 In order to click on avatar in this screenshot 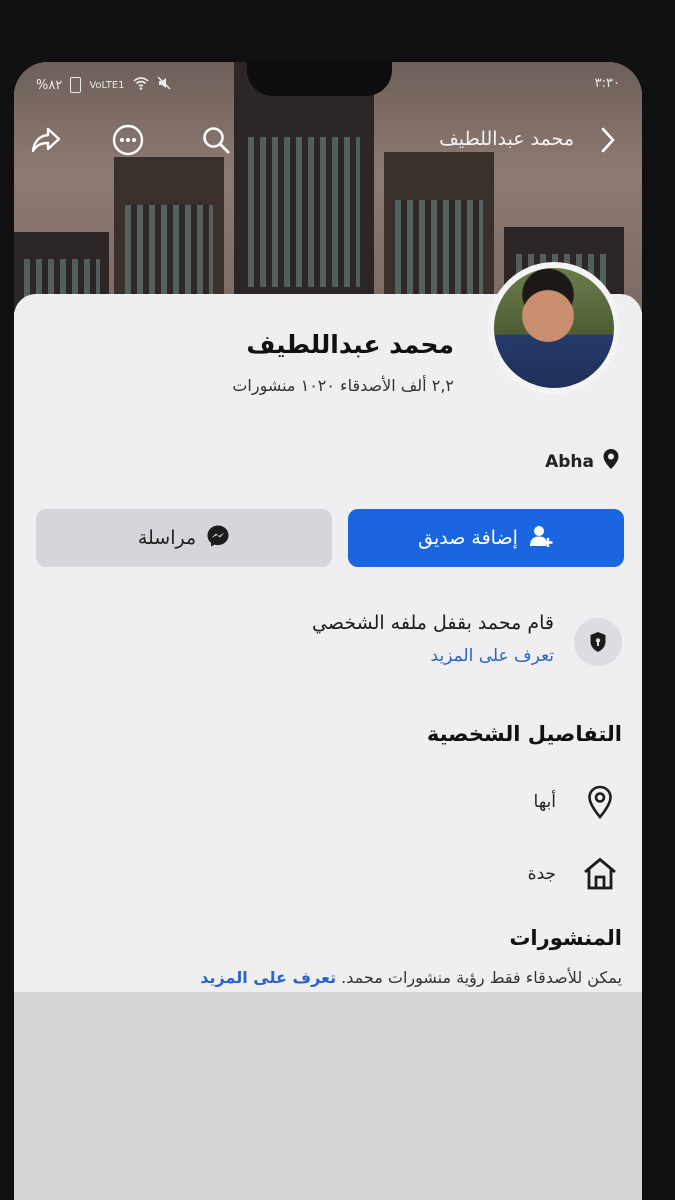, I will do `click(554, 328)`.